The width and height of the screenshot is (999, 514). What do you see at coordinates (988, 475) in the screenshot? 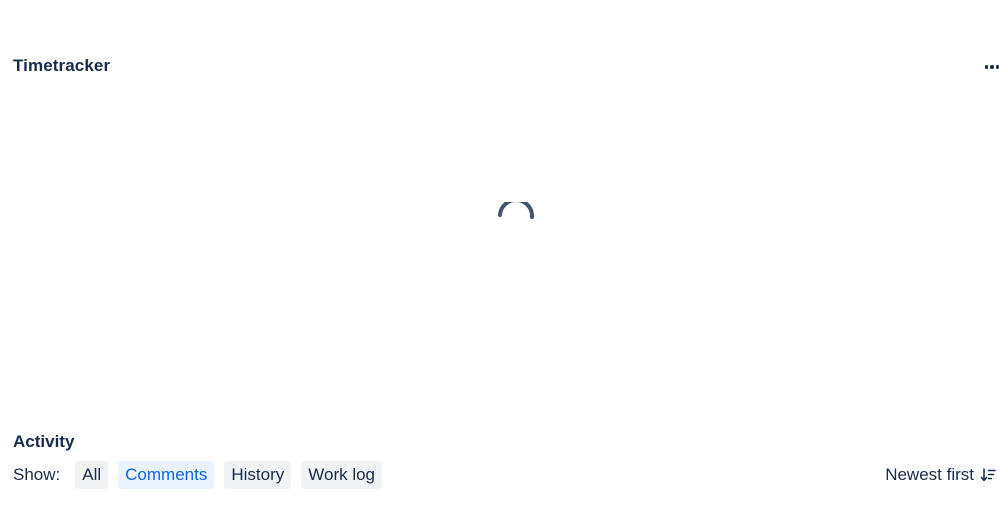
I see `sort-descending-icon` at bounding box center [988, 475].